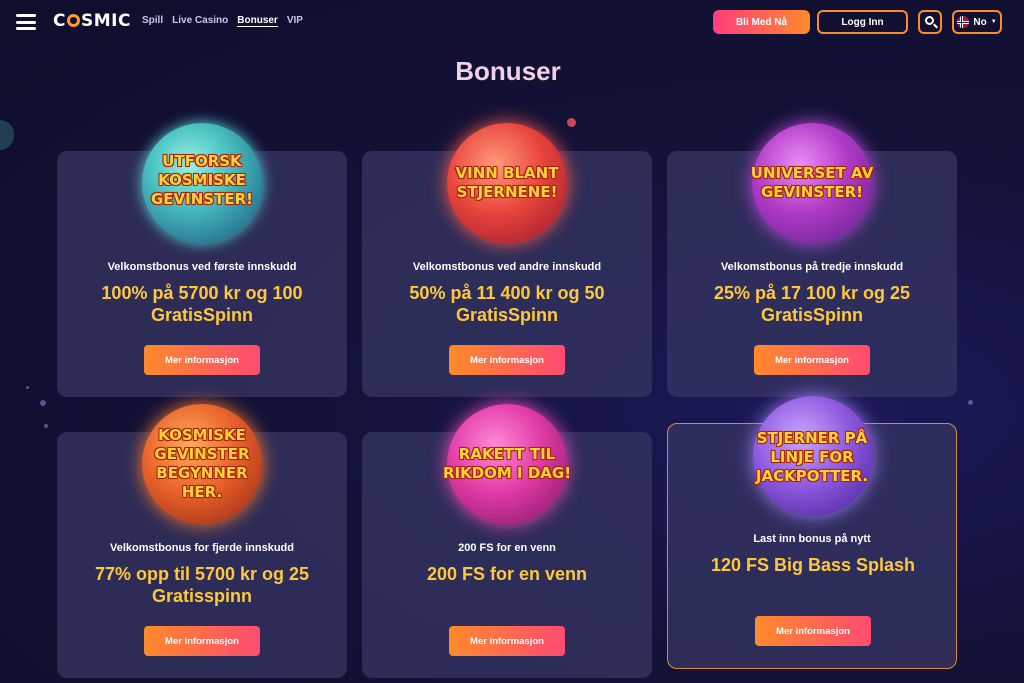 The height and width of the screenshot is (683, 1024). I want to click on search-button, so click(930, 22).